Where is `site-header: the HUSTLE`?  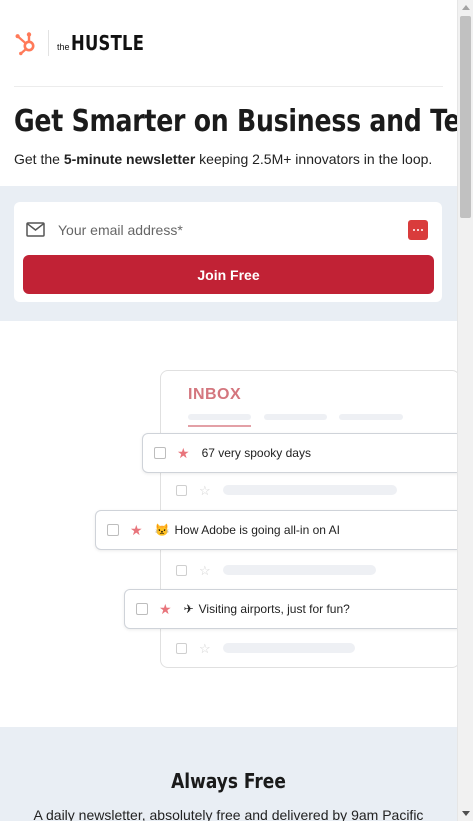 site-header: the HUSTLE is located at coordinates (87, 43).